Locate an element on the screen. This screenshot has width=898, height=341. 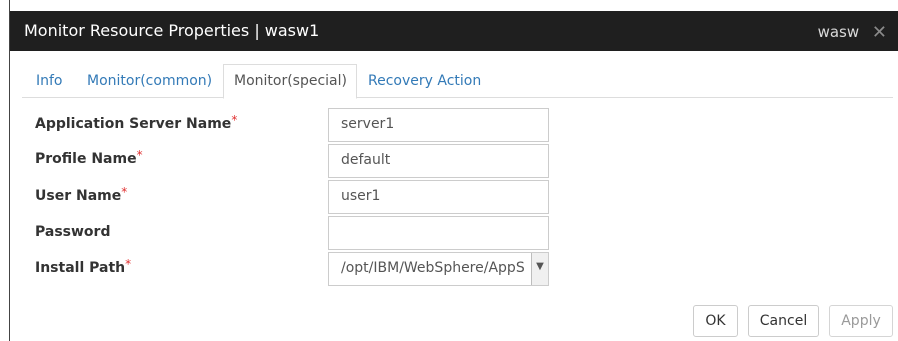
tab-info: Info is located at coordinates (49, 82).